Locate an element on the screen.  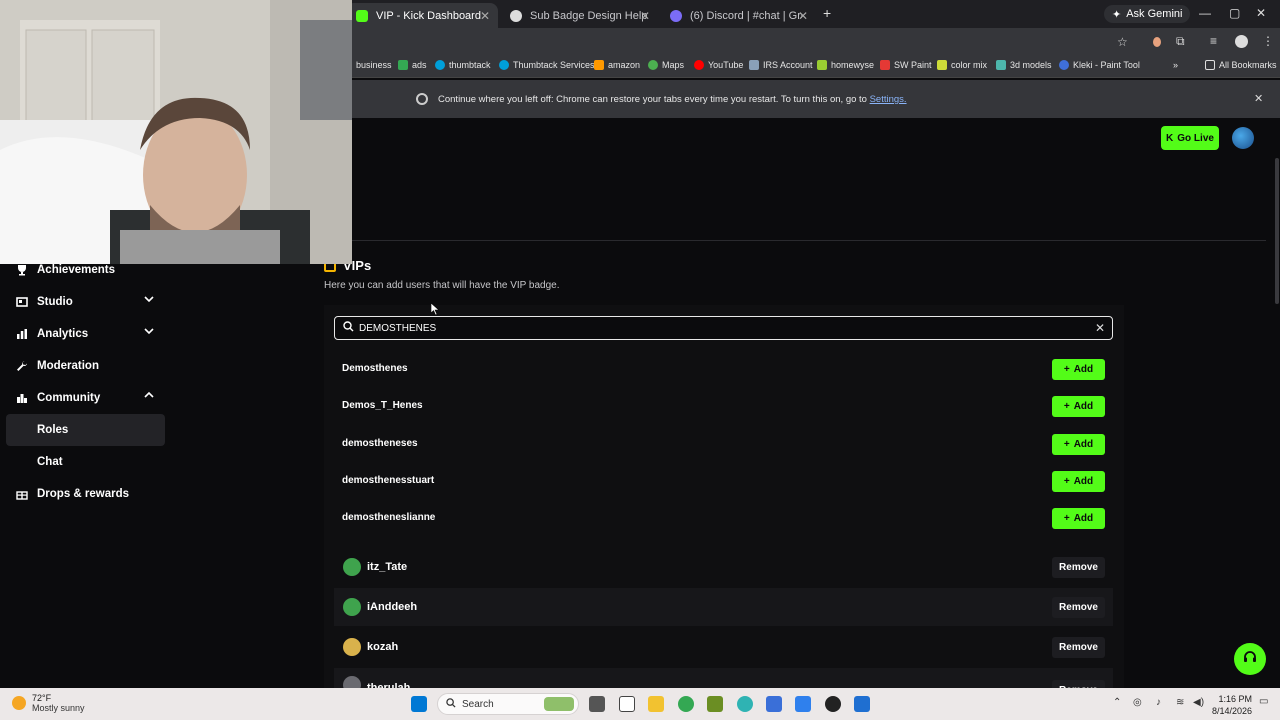
tab-sub-badge-design-help: Sub Badge Design Help ✕ is located at coordinates (579, 15).